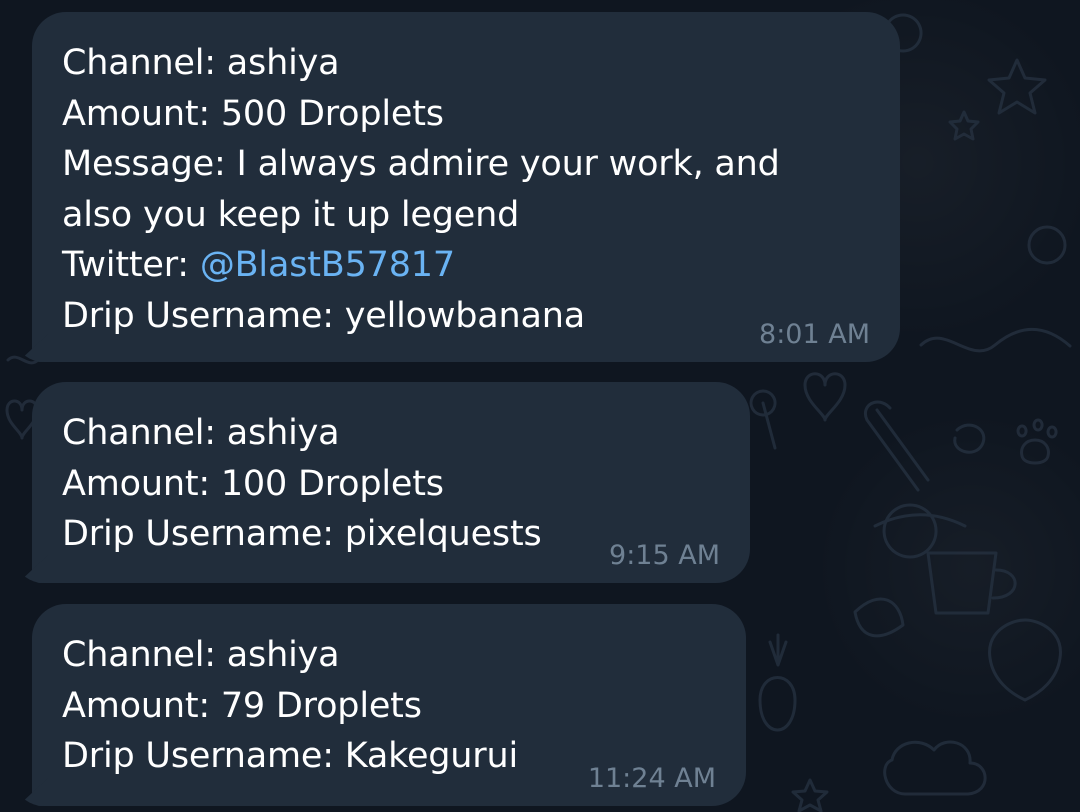 The height and width of the screenshot is (812, 1080). Describe the element at coordinates (995, 340) in the screenshot. I see `wave-doodle` at that location.